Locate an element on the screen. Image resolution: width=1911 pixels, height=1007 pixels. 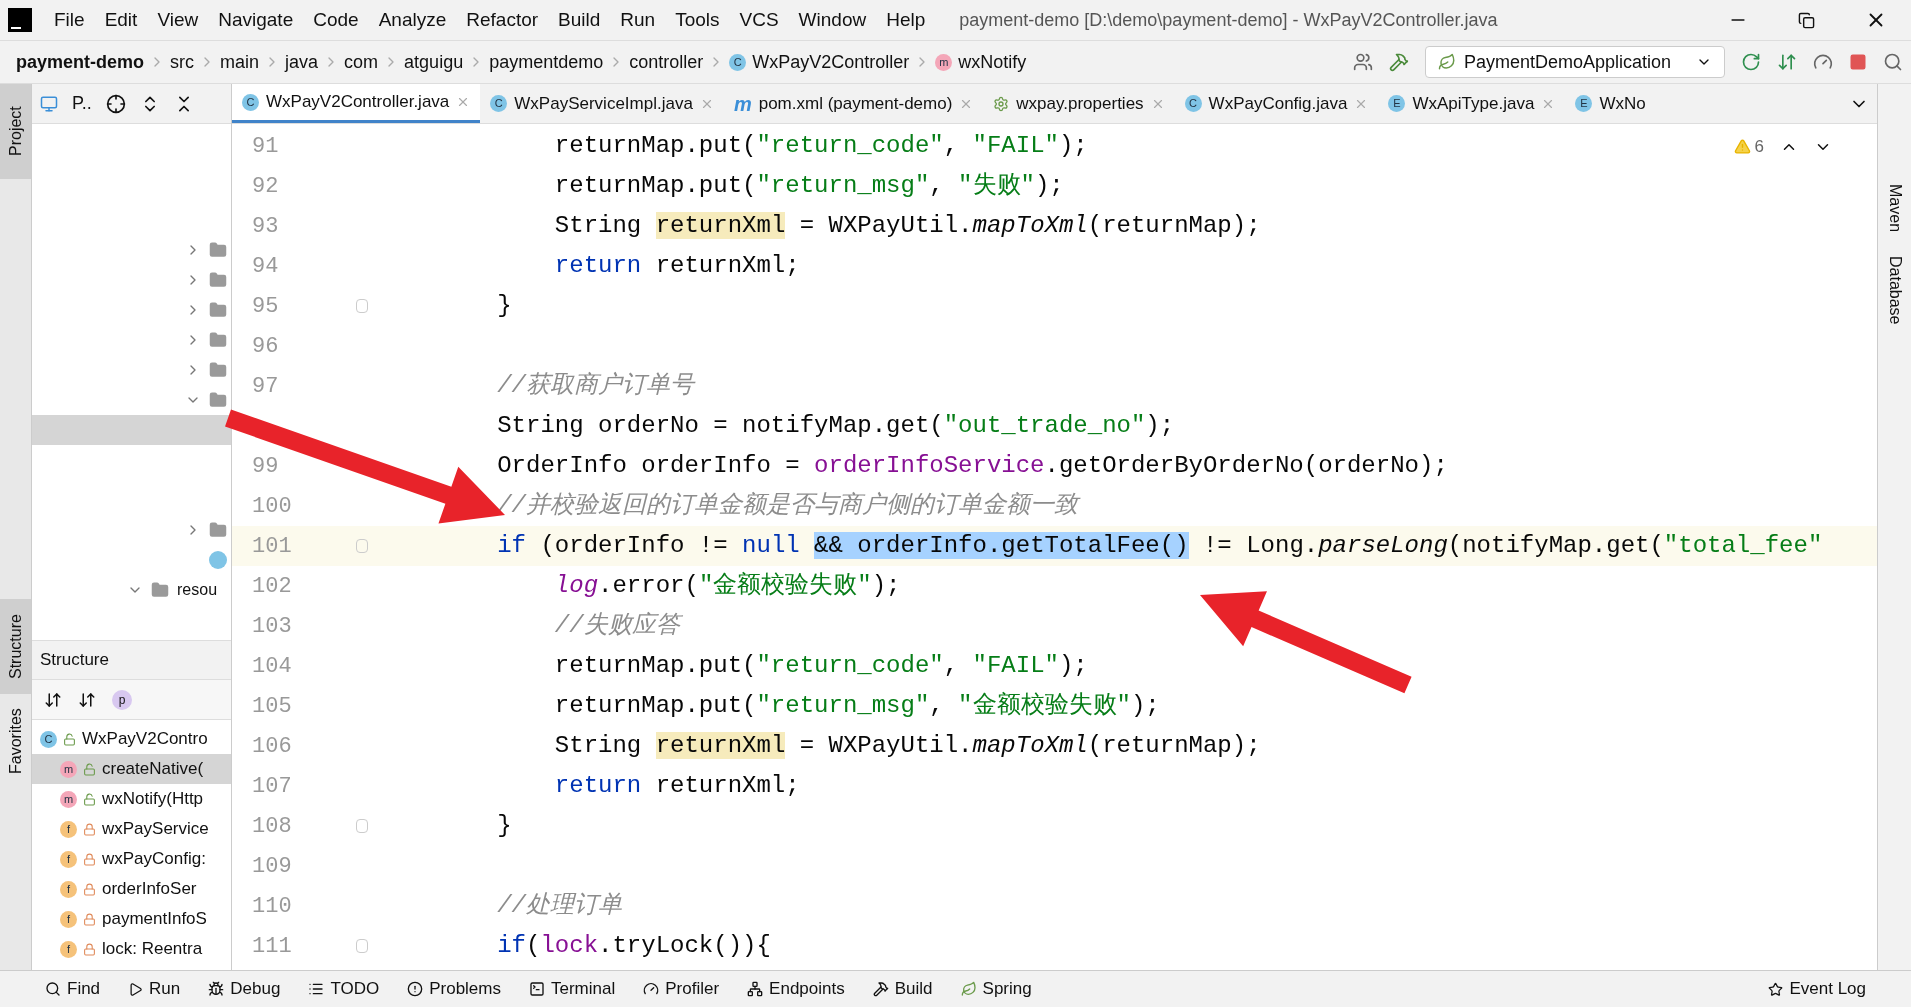
menu-item: Navigate is located at coordinates (256, 20).